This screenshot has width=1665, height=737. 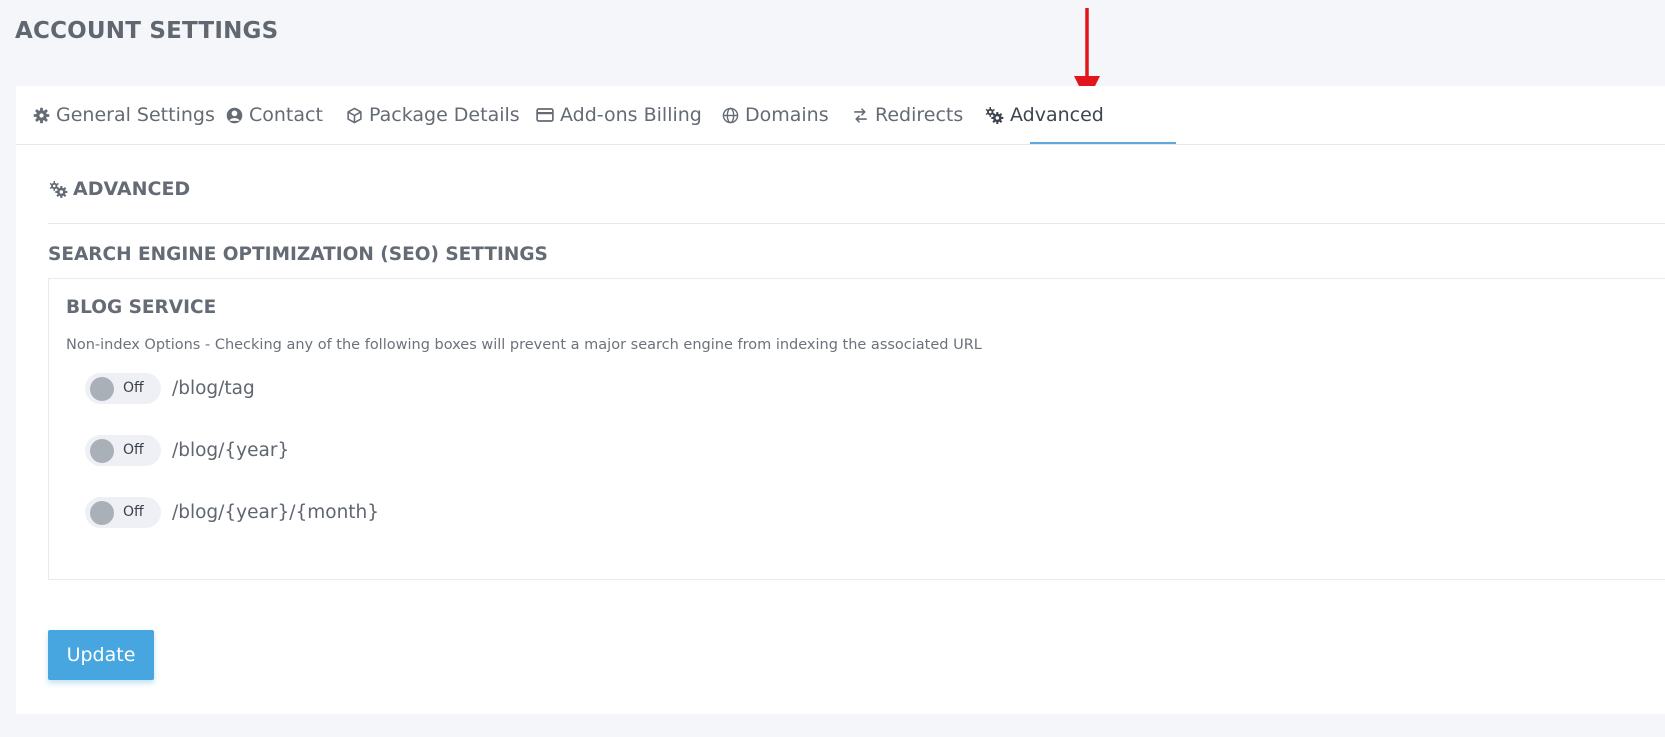 I want to click on section-divider, so click(x=856, y=223).